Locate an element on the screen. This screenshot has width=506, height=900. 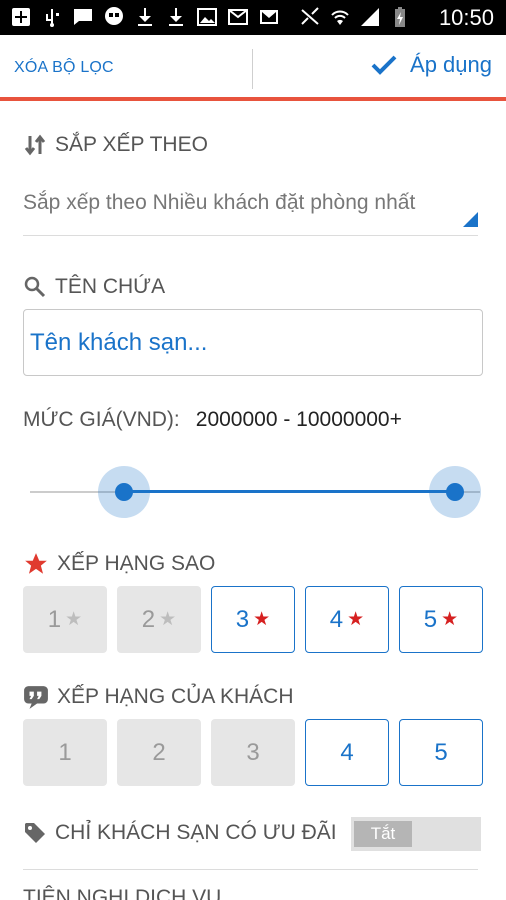
search-icon is located at coordinates (35, 287).